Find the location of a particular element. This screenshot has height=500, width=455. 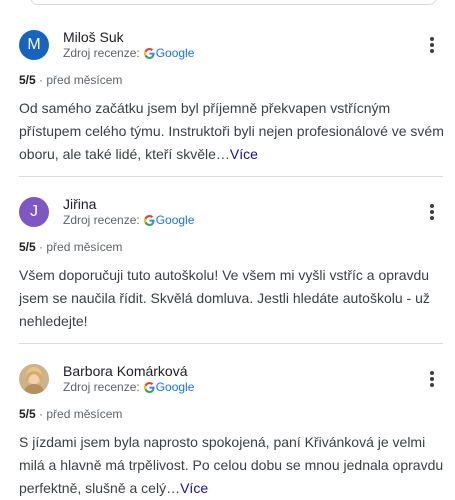

reviewer-name: Miloš Suk is located at coordinates (93, 37).